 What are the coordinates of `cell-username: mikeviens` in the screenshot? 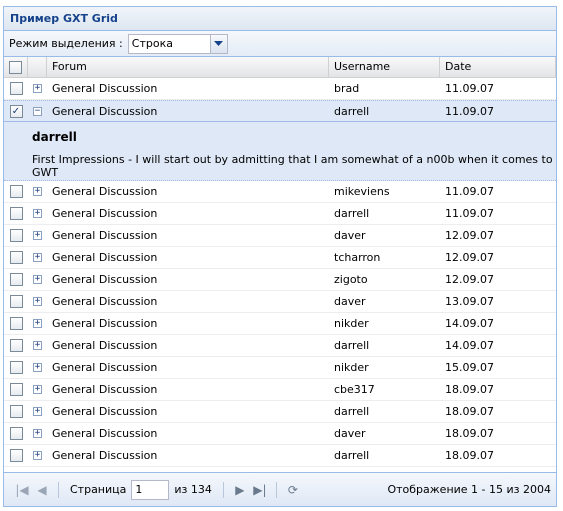 It's located at (362, 191).